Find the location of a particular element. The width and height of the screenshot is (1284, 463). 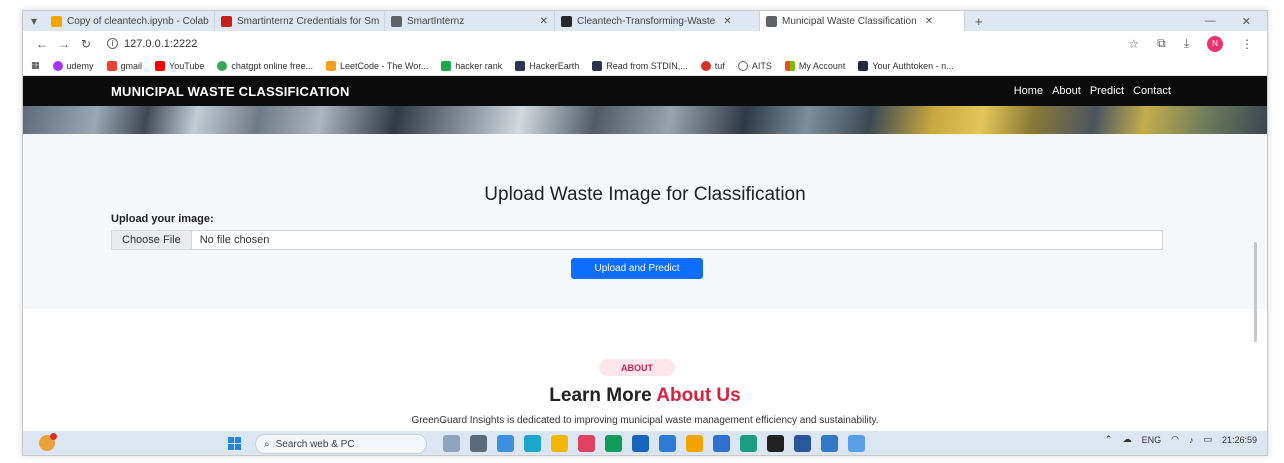

about-badge: ABOUT is located at coordinates (637, 367).